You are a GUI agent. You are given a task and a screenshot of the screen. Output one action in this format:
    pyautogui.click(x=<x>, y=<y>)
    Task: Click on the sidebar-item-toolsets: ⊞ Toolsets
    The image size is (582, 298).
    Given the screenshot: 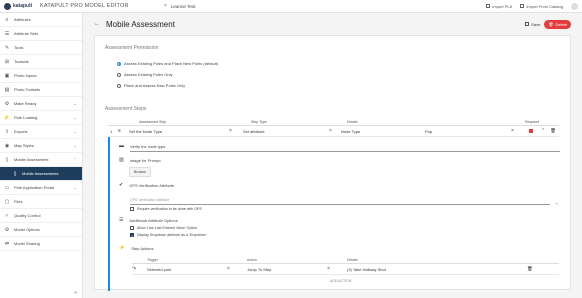 What is the action you would take?
    pyautogui.click(x=41, y=62)
    